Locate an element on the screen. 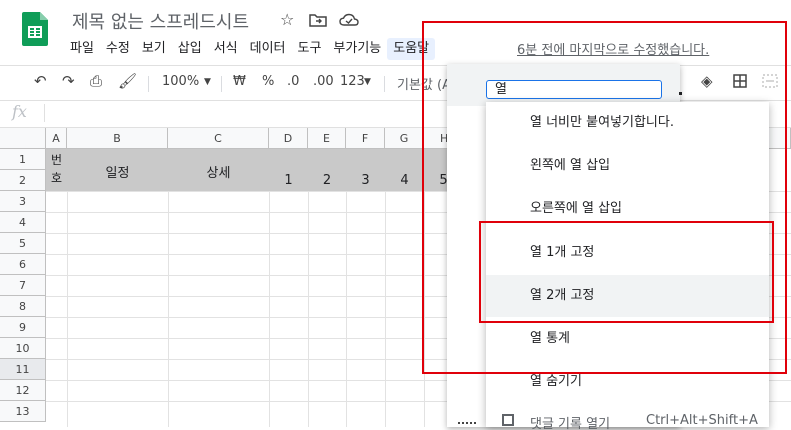 The width and height of the screenshot is (791, 430). row-header: 13 is located at coordinates (23, 411).